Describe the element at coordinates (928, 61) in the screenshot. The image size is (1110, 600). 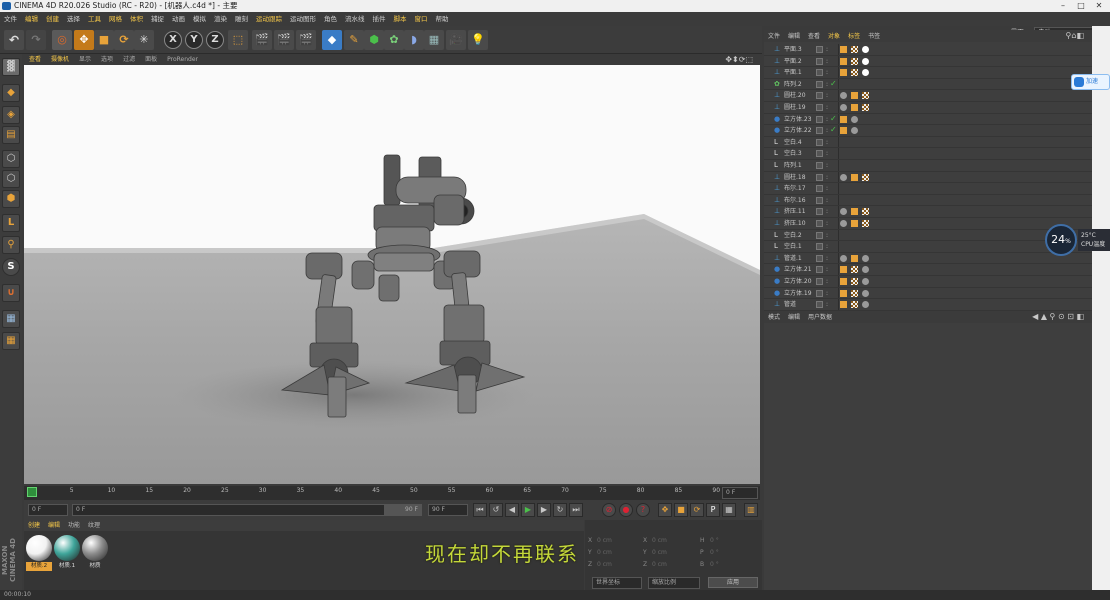
I see `object-row: ⊥ 平面.2:` at that location.